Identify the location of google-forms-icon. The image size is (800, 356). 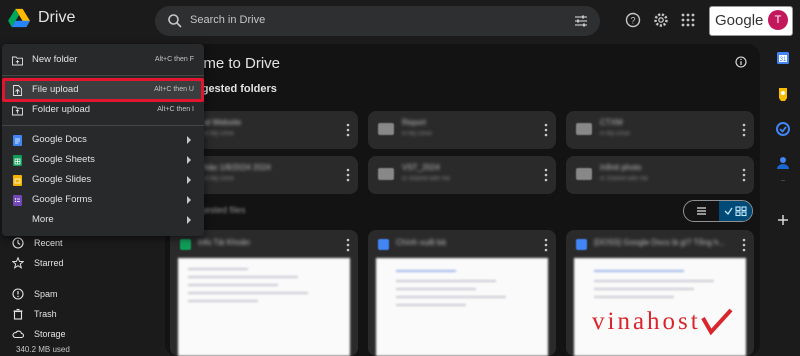
(17, 200).